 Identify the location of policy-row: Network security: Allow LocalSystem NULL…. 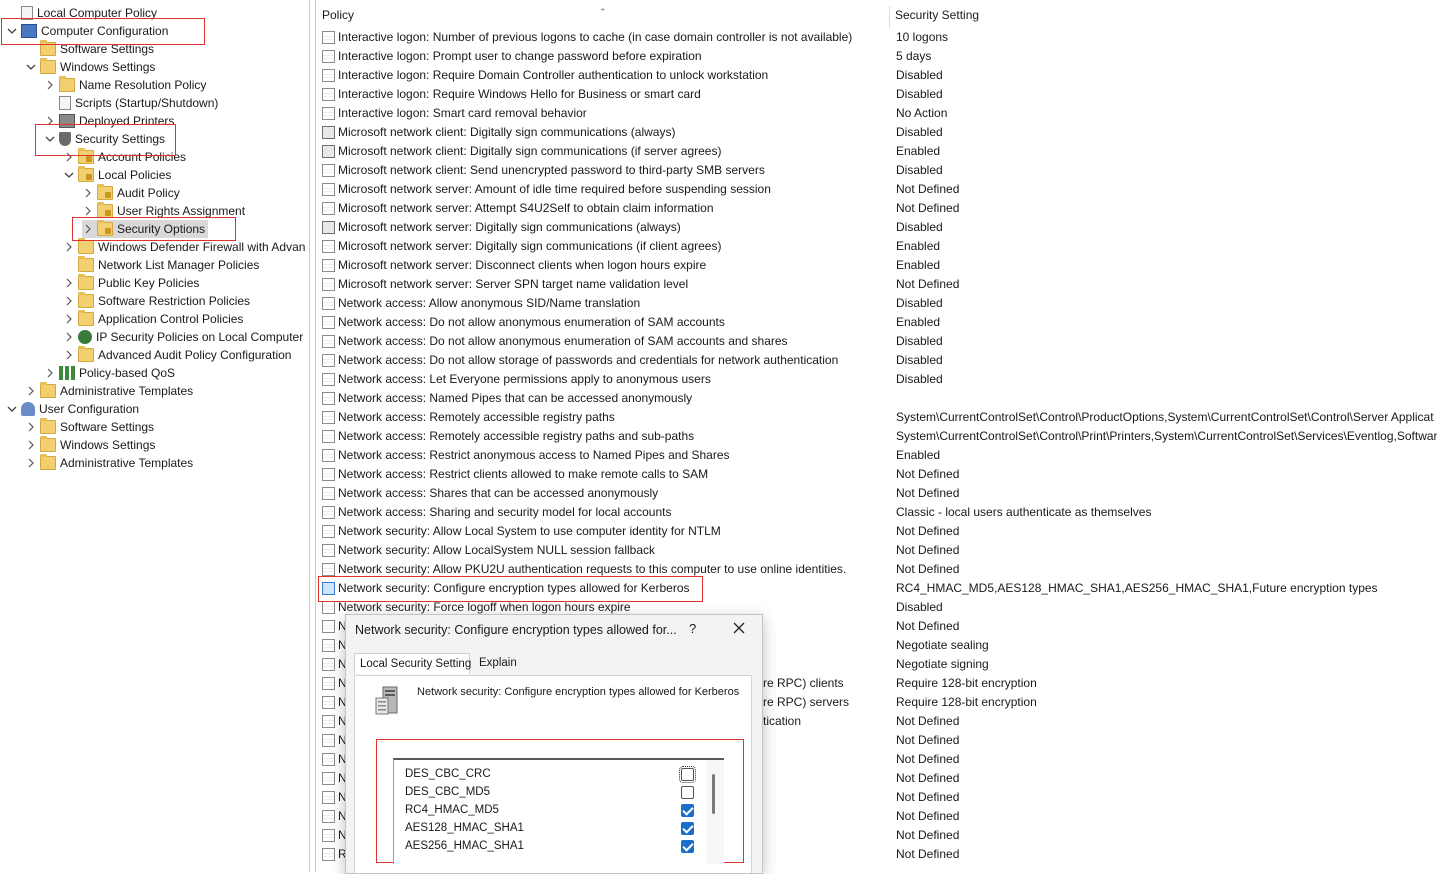
(876, 550).